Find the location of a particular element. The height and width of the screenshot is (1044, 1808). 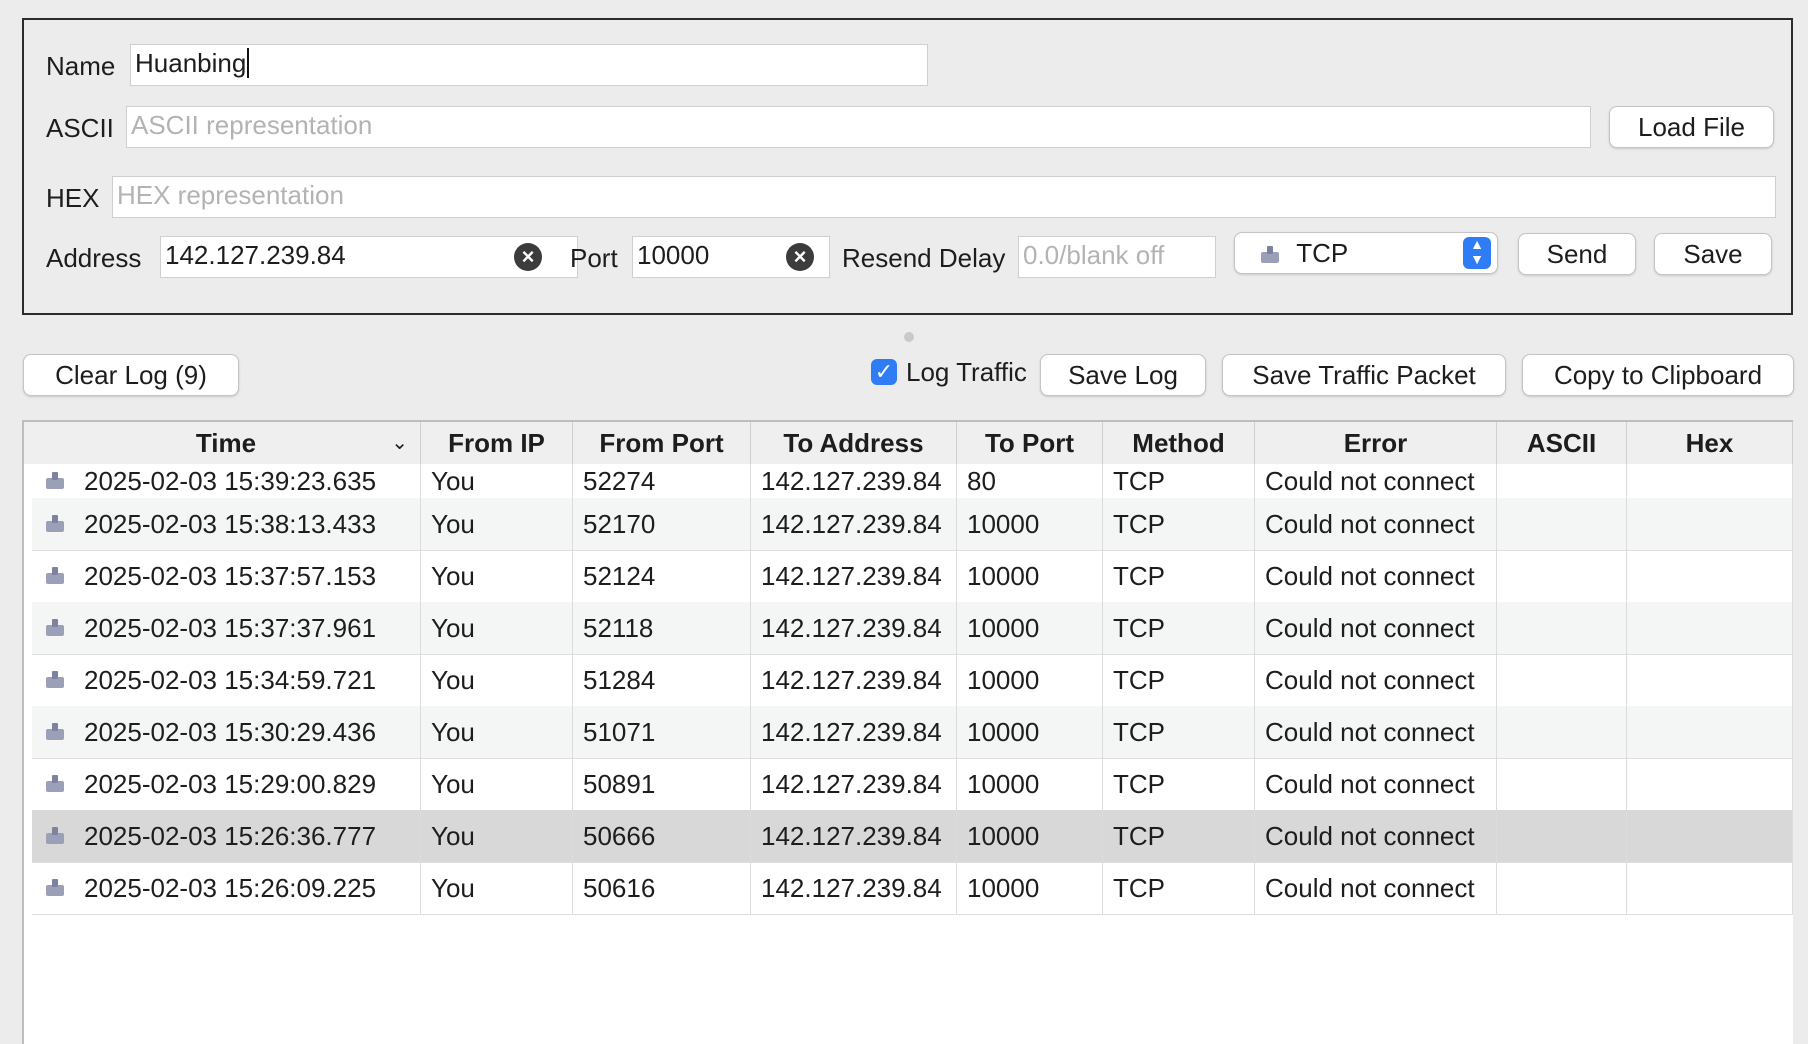

cell-from-port: 50666 is located at coordinates (662, 836).